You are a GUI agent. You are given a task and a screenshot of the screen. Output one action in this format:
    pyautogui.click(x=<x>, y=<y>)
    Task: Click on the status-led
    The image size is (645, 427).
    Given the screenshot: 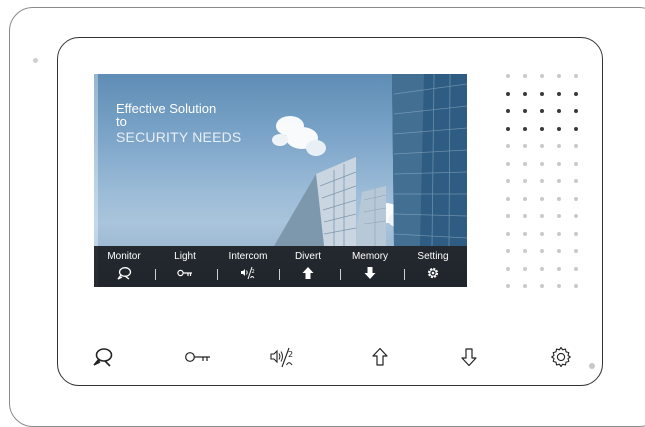 What is the action you would take?
    pyautogui.click(x=592, y=366)
    